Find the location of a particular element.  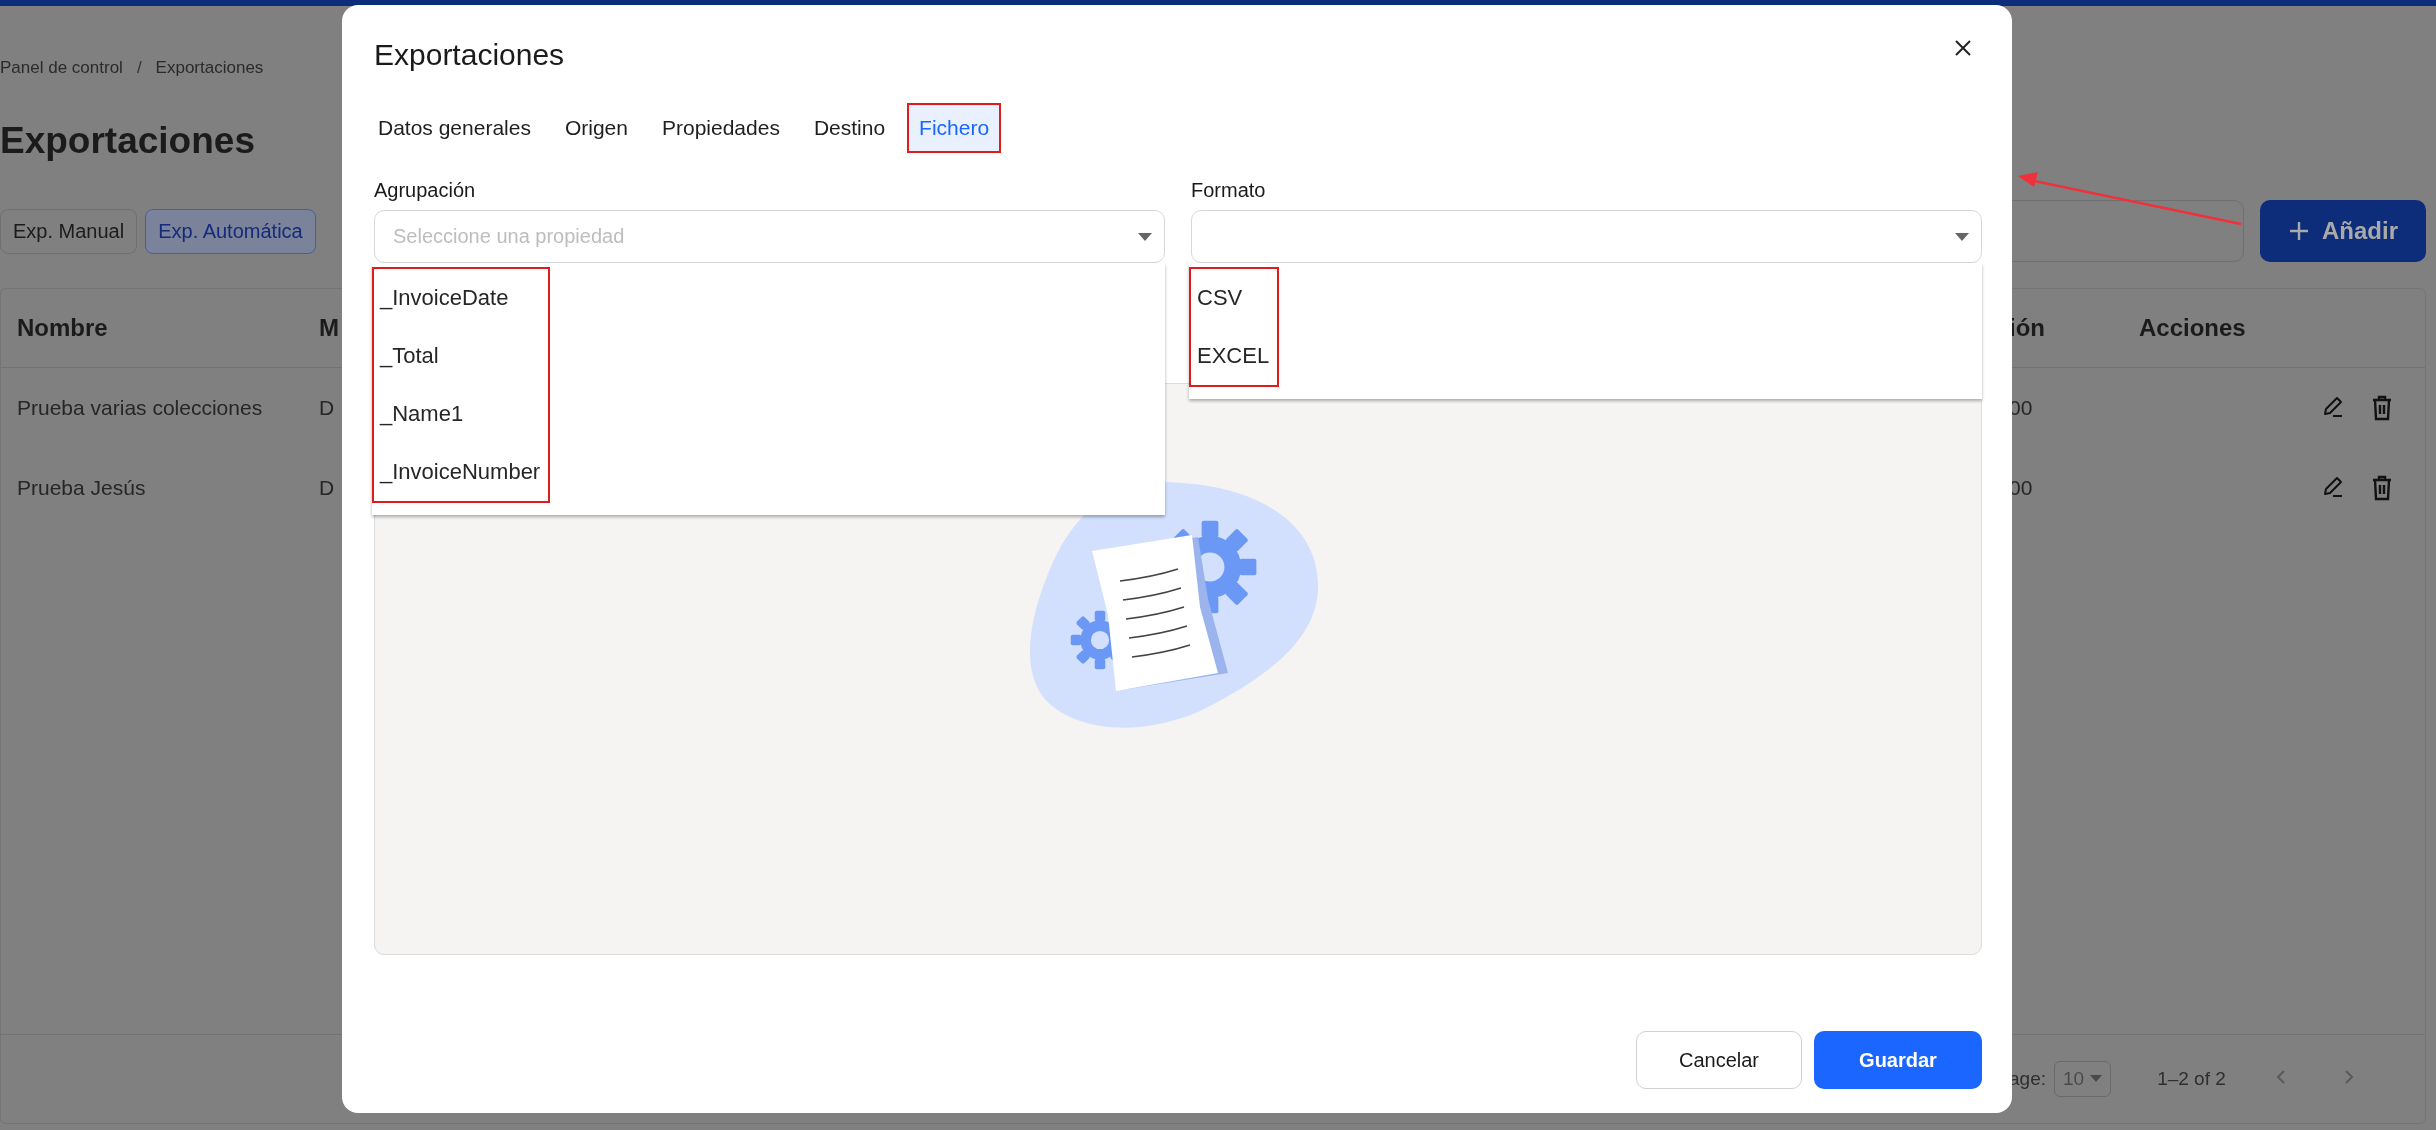

dropdown-option: CSV is located at coordinates (1233, 298).